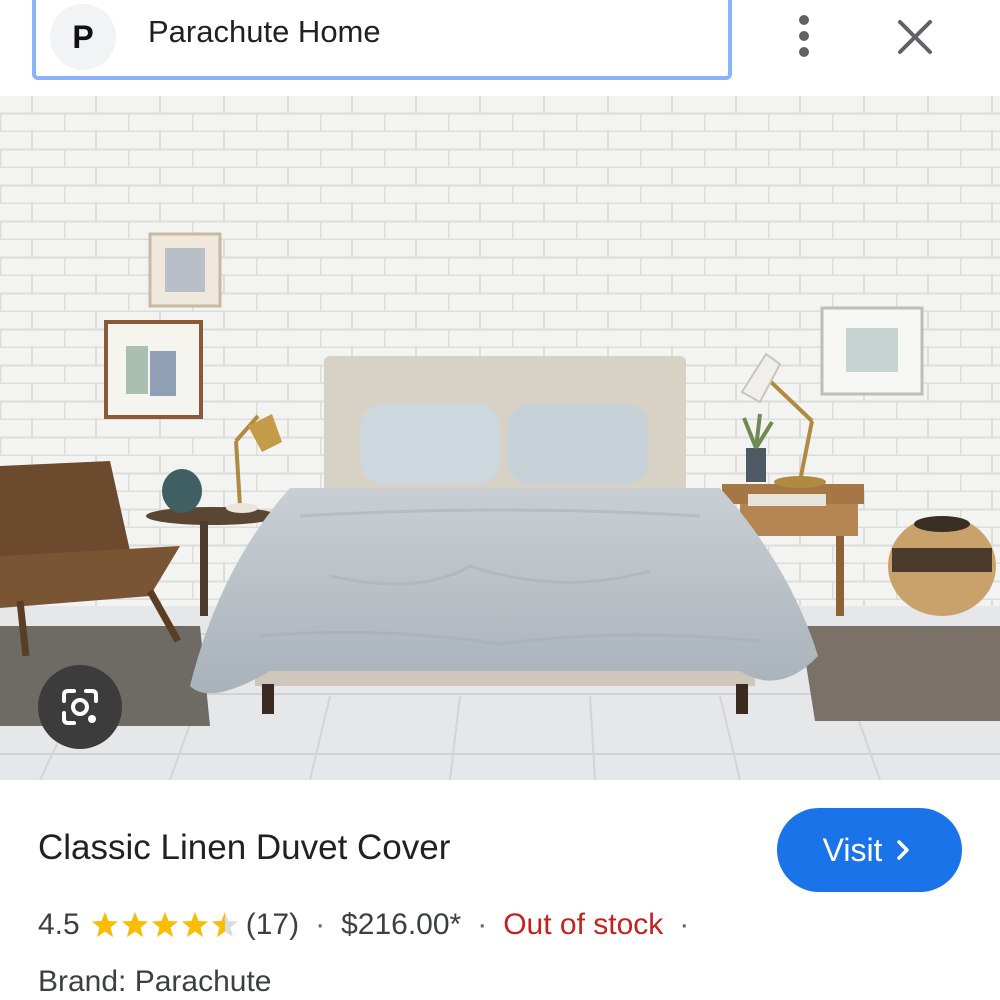  Describe the element at coordinates (804, 36) in the screenshot. I see `more-vert-icon` at that location.